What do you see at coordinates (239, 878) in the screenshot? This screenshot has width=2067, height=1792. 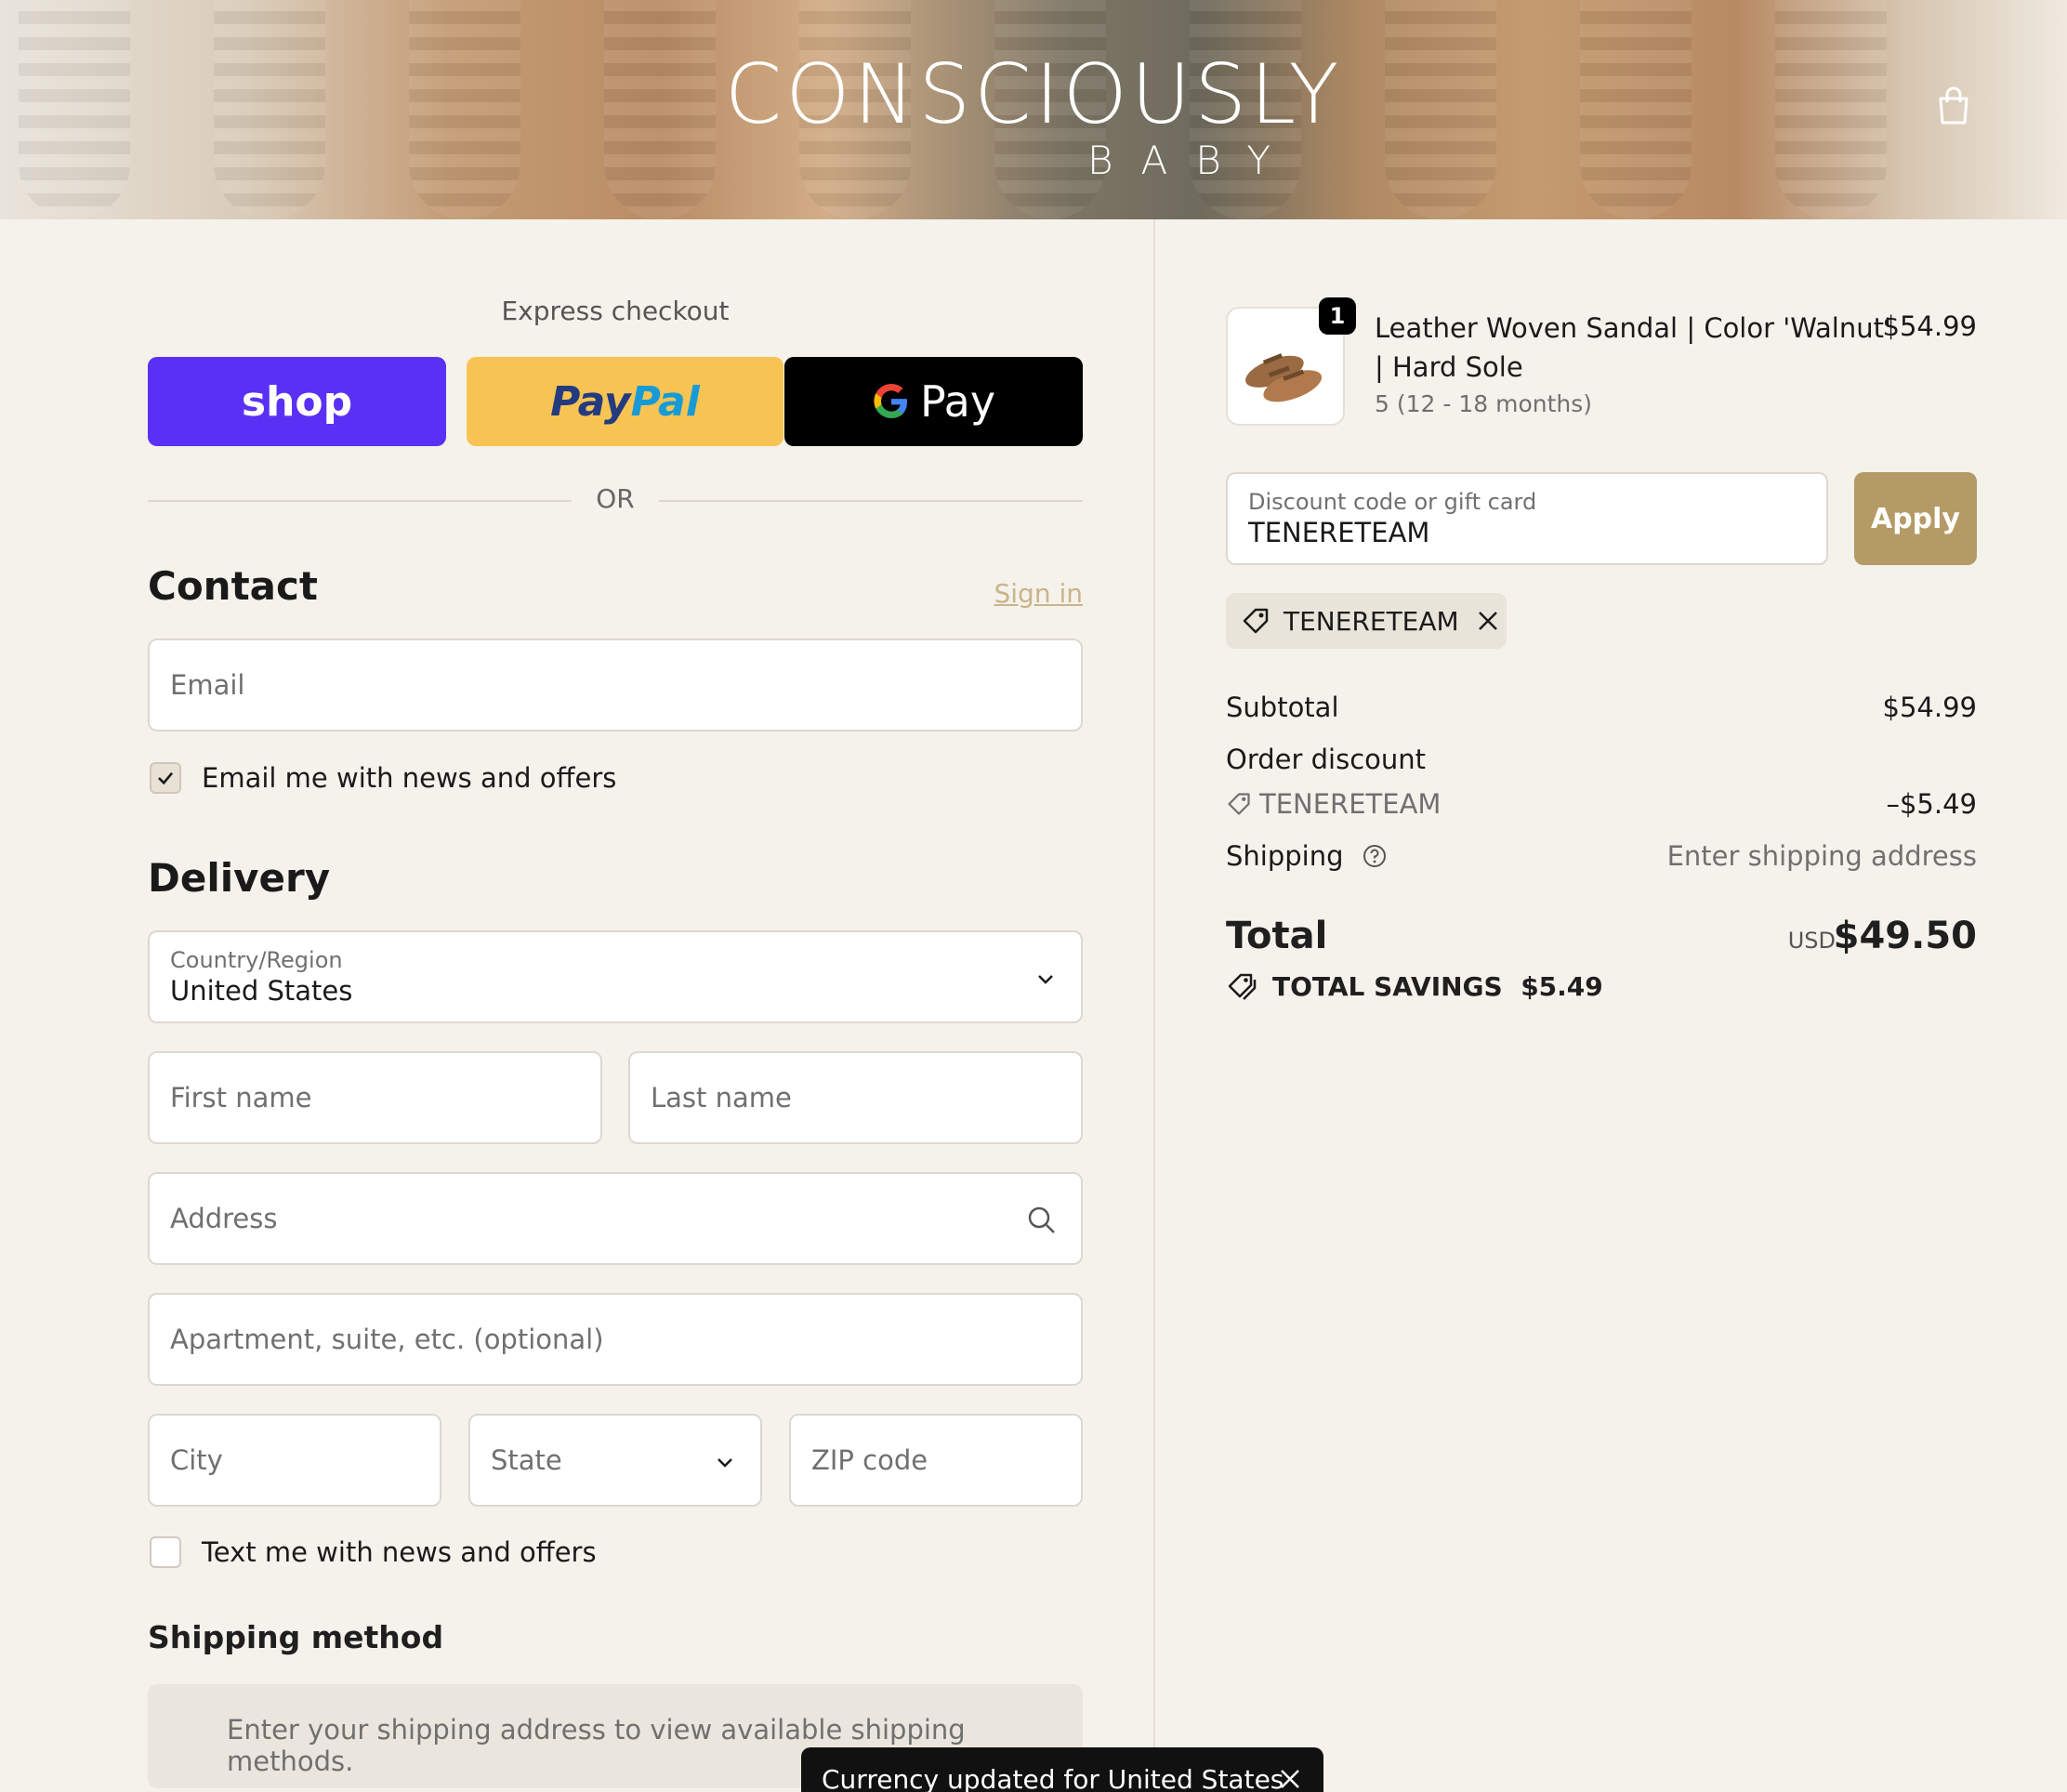 I see `delivery-title: Delivery` at bounding box center [239, 878].